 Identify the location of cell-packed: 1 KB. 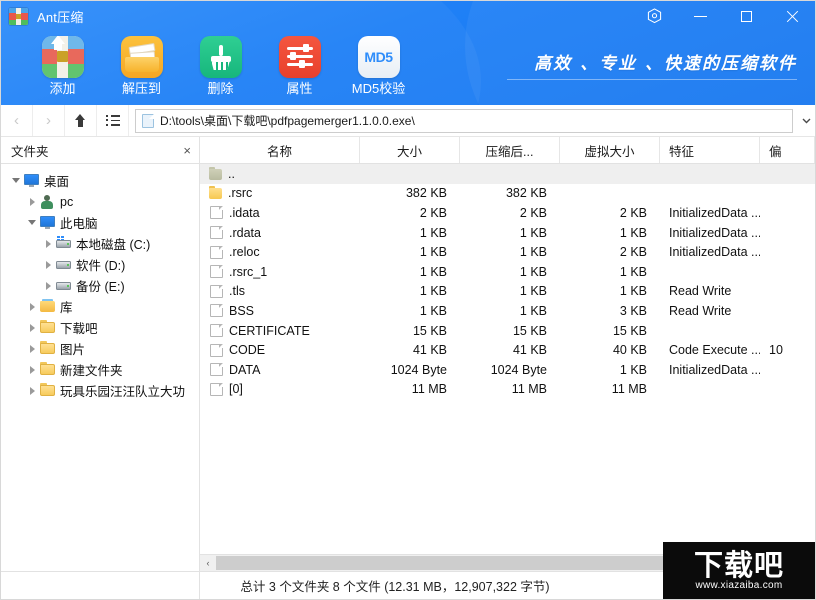
(533, 232).